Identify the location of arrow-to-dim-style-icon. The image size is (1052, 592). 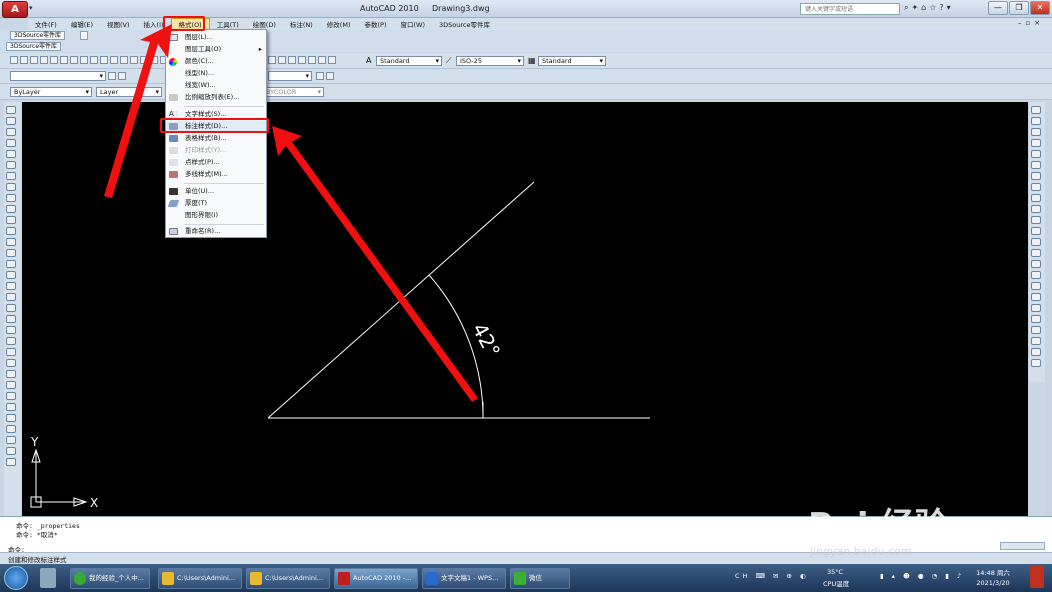
(375, 264).